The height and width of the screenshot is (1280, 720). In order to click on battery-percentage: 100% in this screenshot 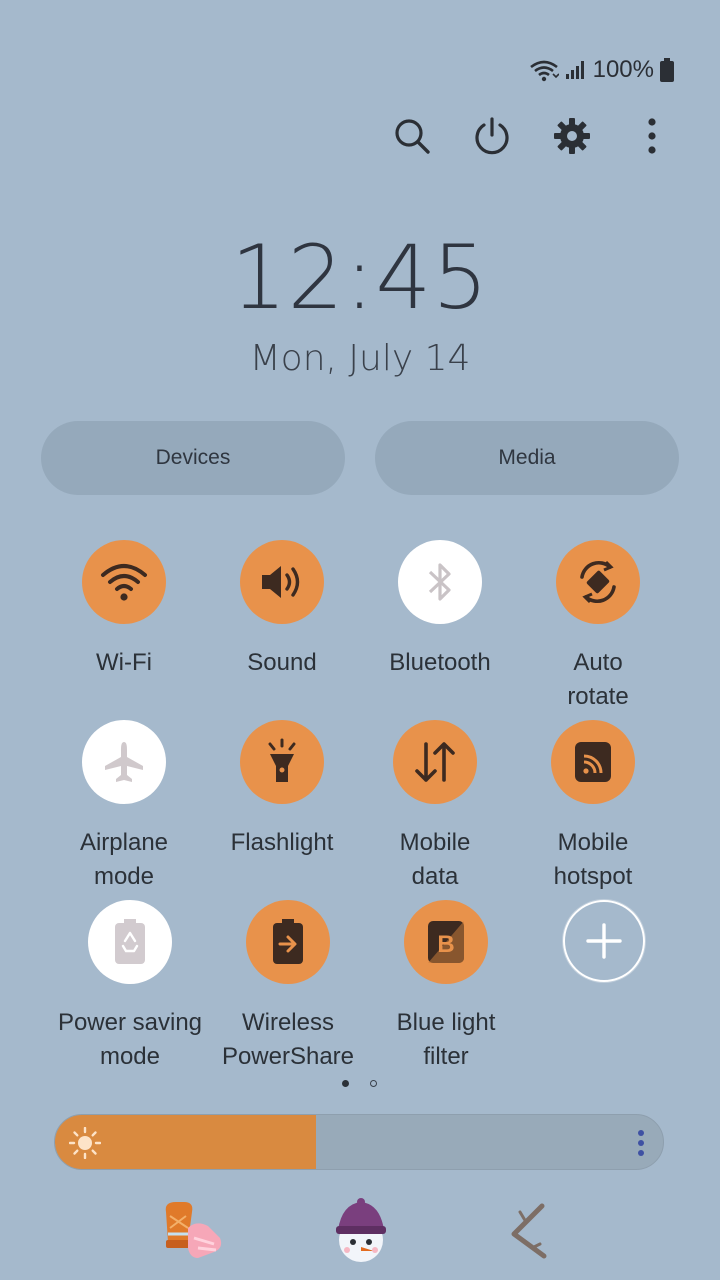, I will do `click(623, 69)`.